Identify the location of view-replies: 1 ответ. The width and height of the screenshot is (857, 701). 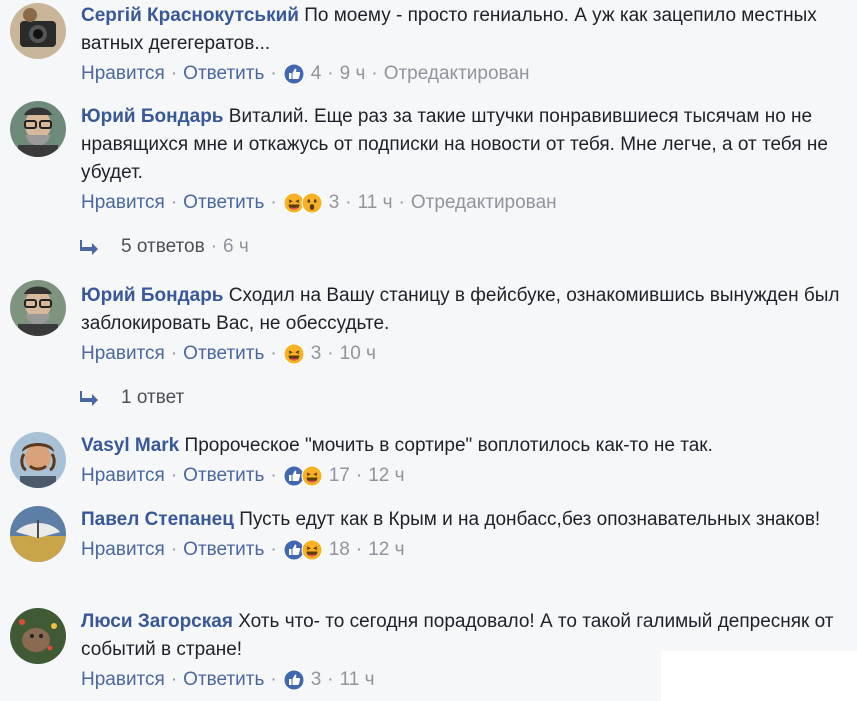
(131, 398).